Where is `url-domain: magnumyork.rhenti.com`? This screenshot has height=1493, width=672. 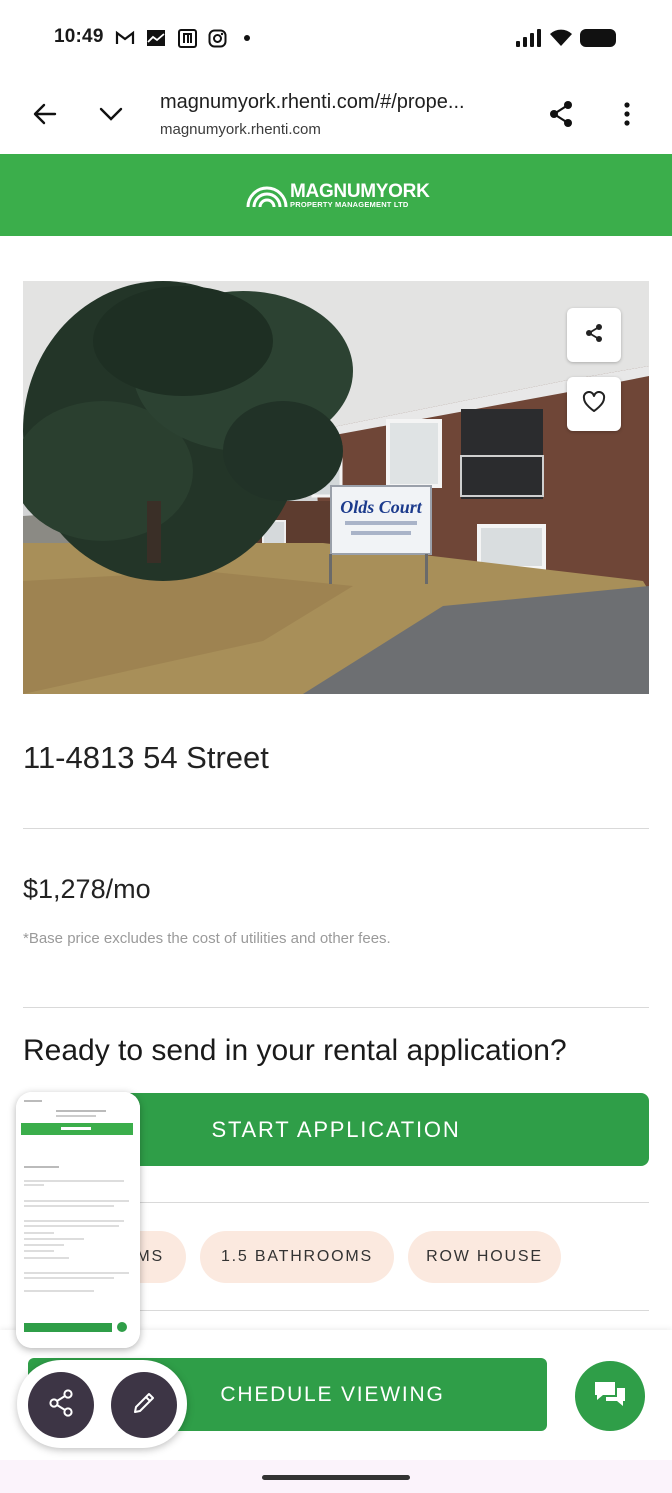
url-domain: magnumyork.rhenti.com is located at coordinates (240, 129).